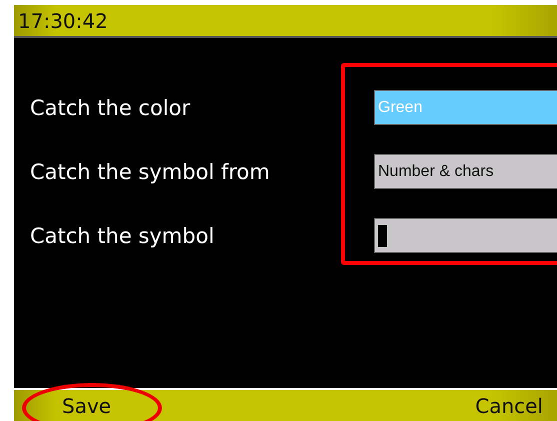 The height and width of the screenshot is (421, 557). What do you see at coordinates (382, 235) in the screenshot?
I see `text-cursor` at bounding box center [382, 235].